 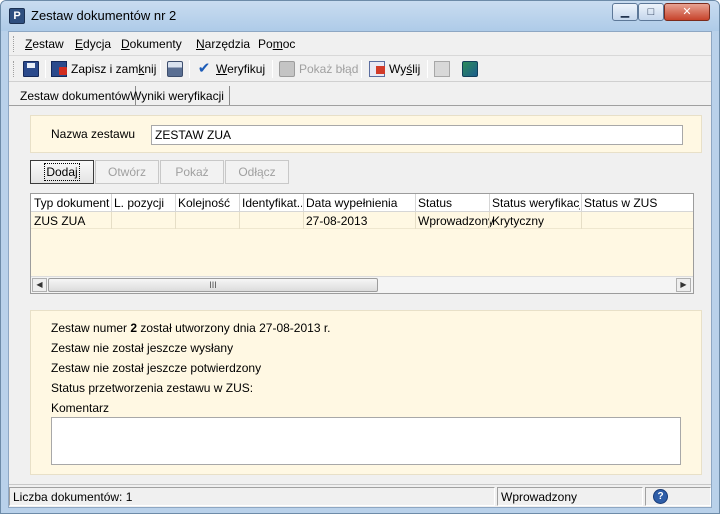 I want to click on save-icon, so click(x=31, y=69).